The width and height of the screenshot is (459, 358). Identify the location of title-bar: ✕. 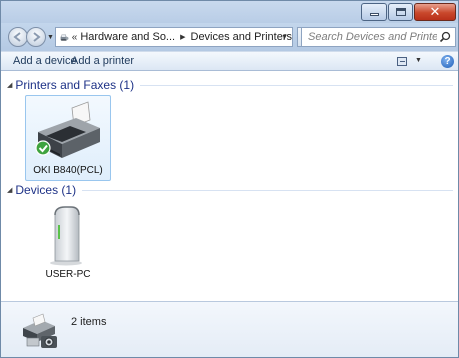
(229, 12).